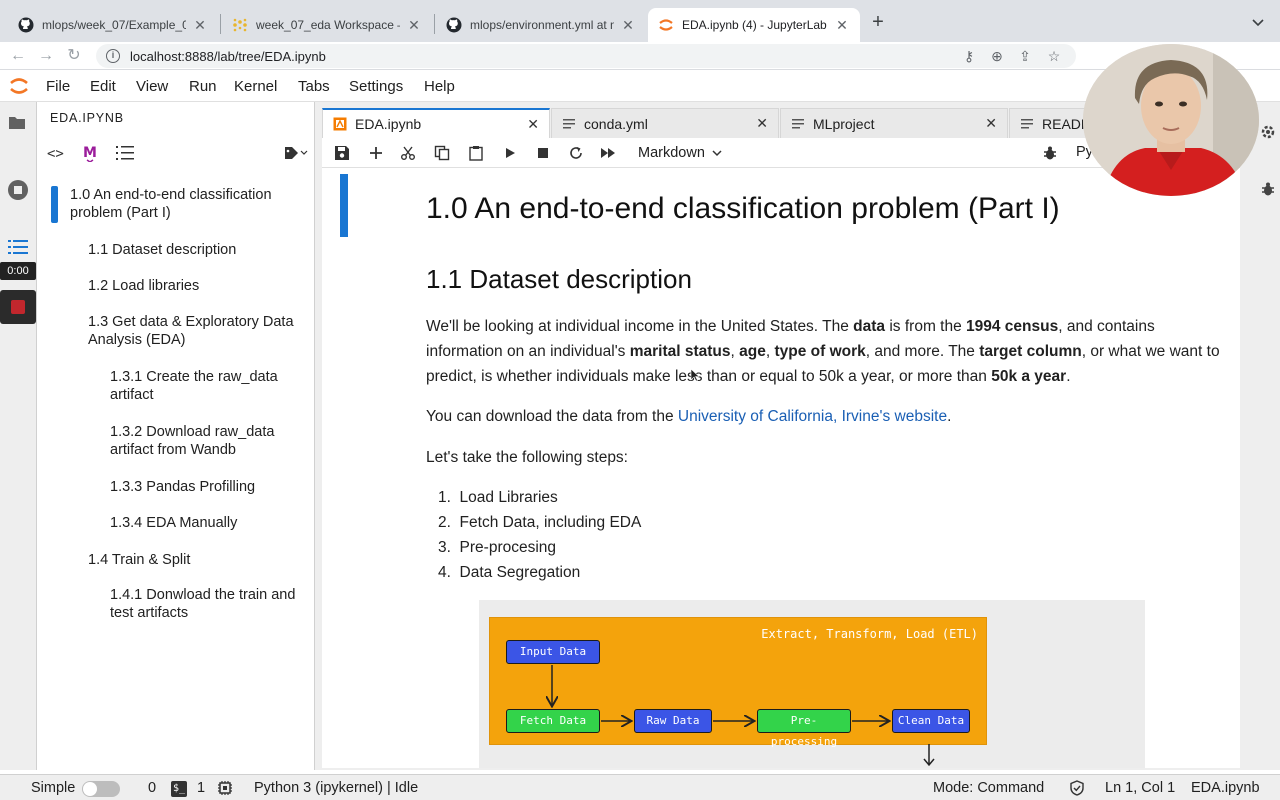 The image size is (1280, 800). I want to click on folder-icon, so click(17, 122).